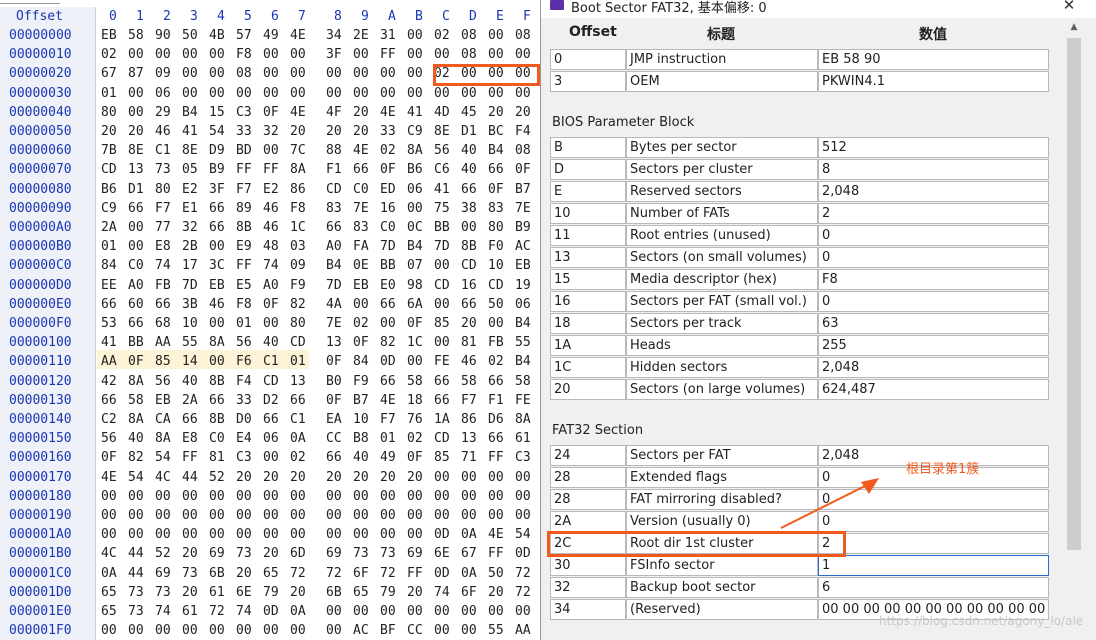  What do you see at coordinates (523, 400) in the screenshot?
I see `hex-byte: FE` at bounding box center [523, 400].